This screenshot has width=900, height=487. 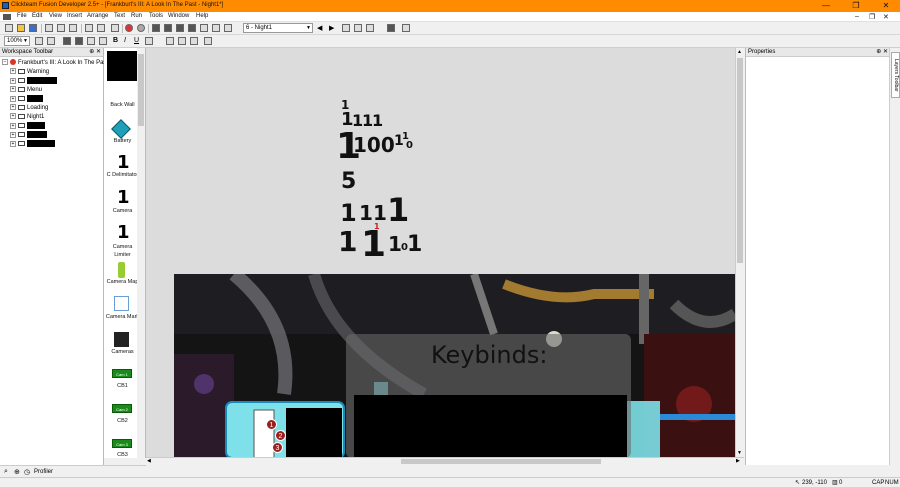 I want to click on align-left-icon, so click(x=170, y=41).